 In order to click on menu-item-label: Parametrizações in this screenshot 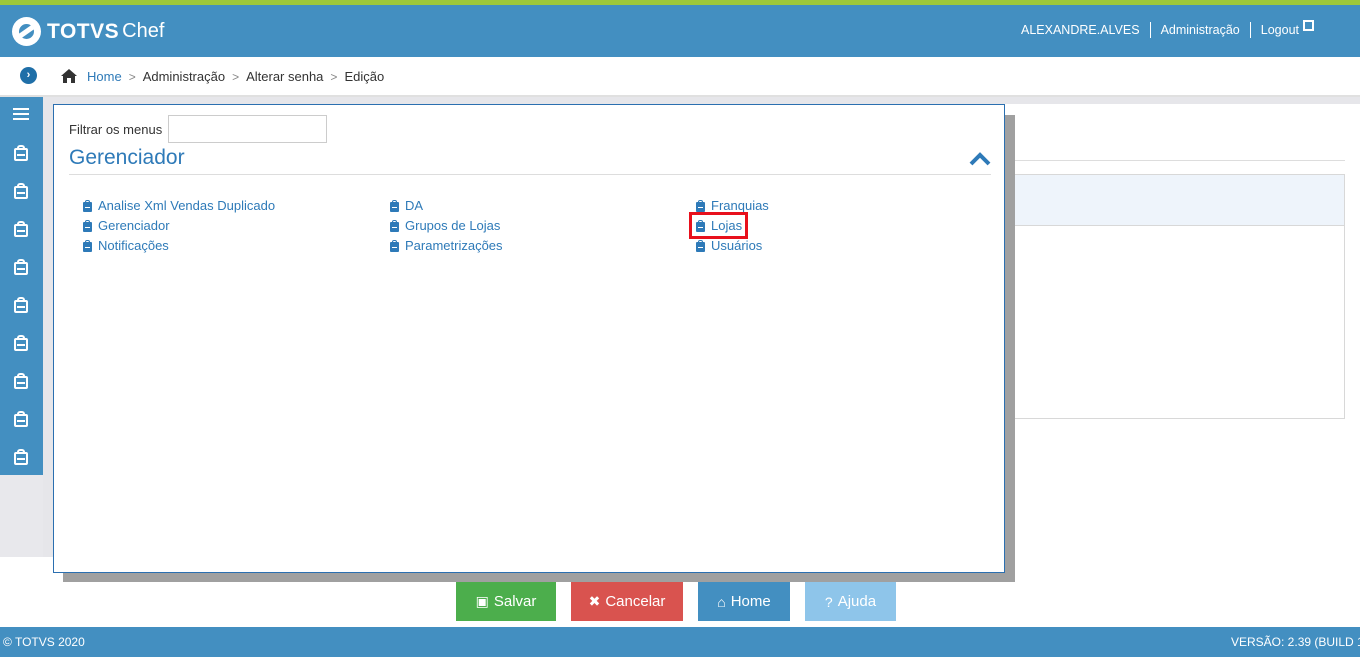, I will do `click(454, 245)`.